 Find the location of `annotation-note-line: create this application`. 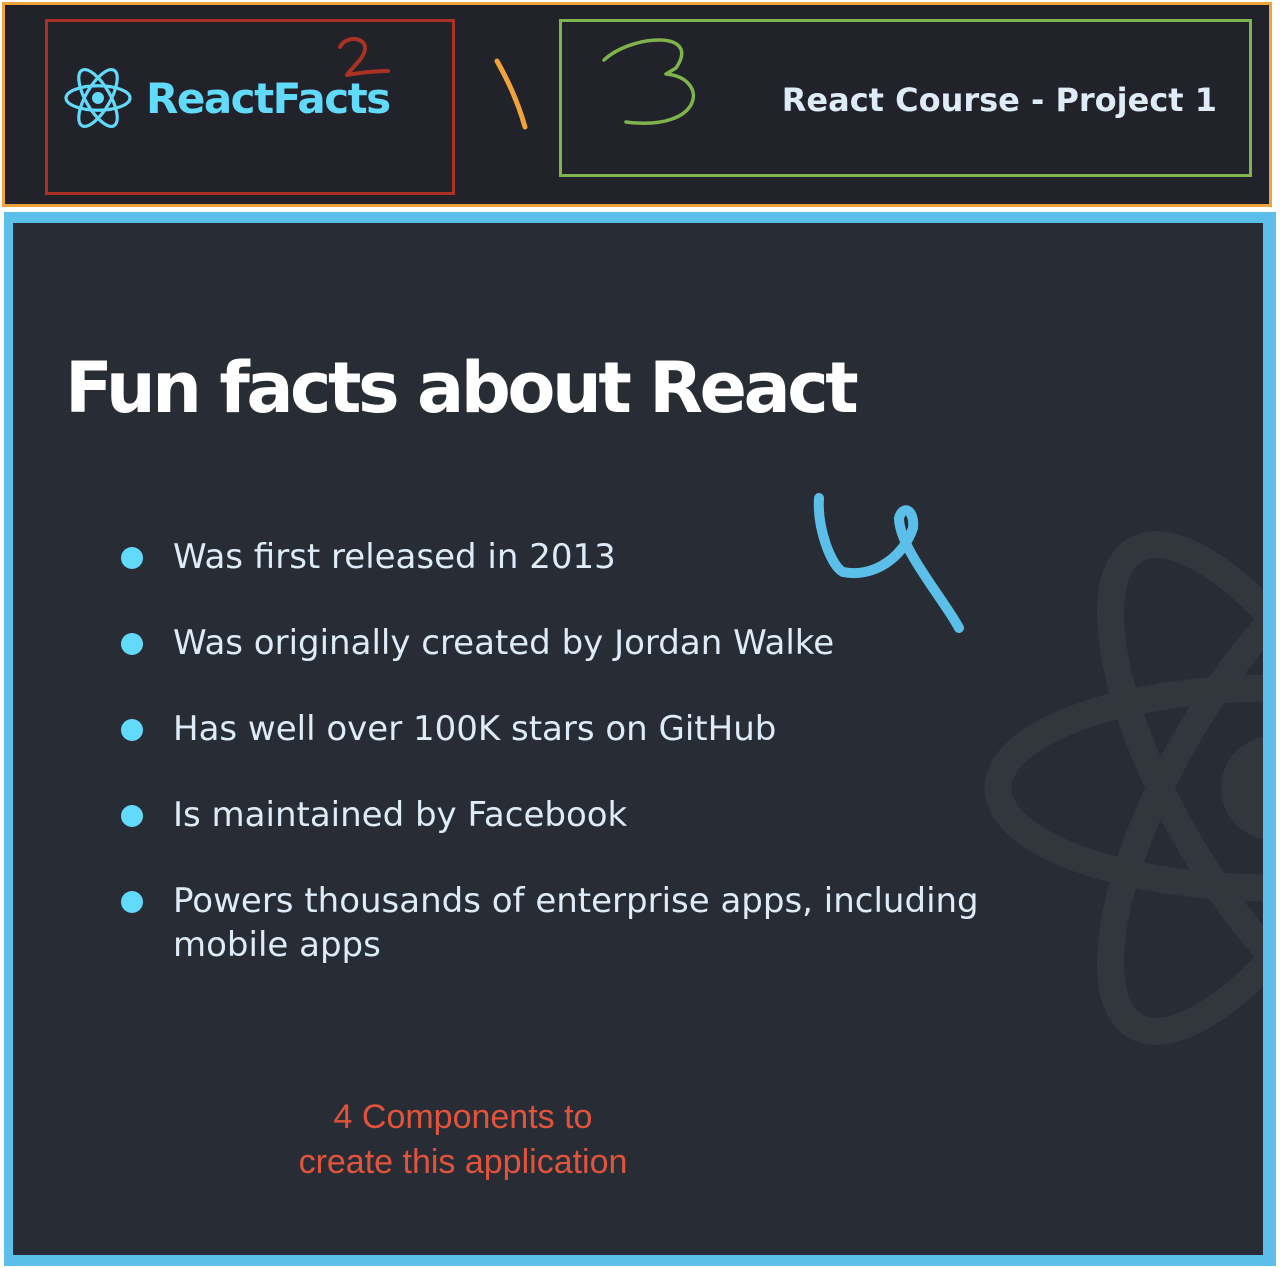

annotation-note-line: create this application is located at coordinates (463, 1162).